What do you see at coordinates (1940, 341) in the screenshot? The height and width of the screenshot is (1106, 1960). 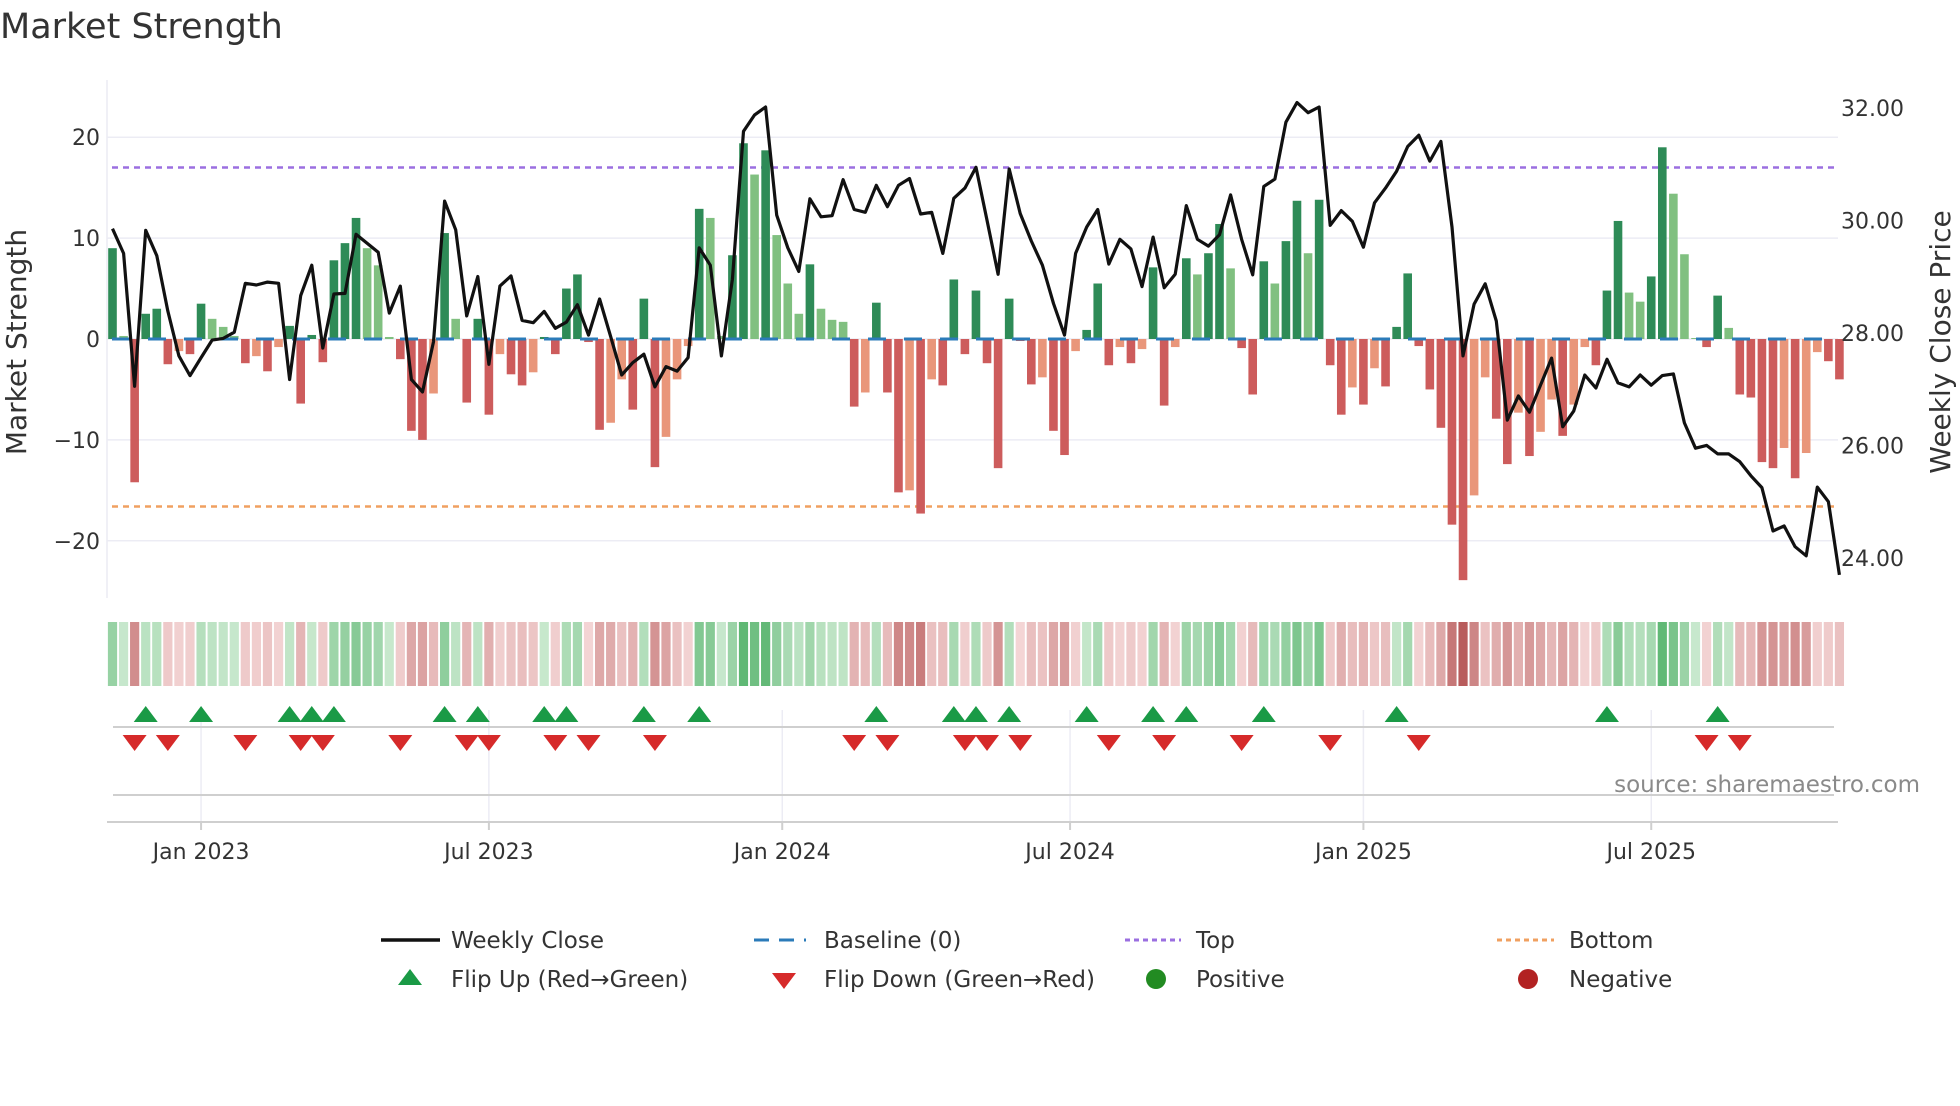 I see `y2-axis-label: Weekly Close Price` at bounding box center [1940, 341].